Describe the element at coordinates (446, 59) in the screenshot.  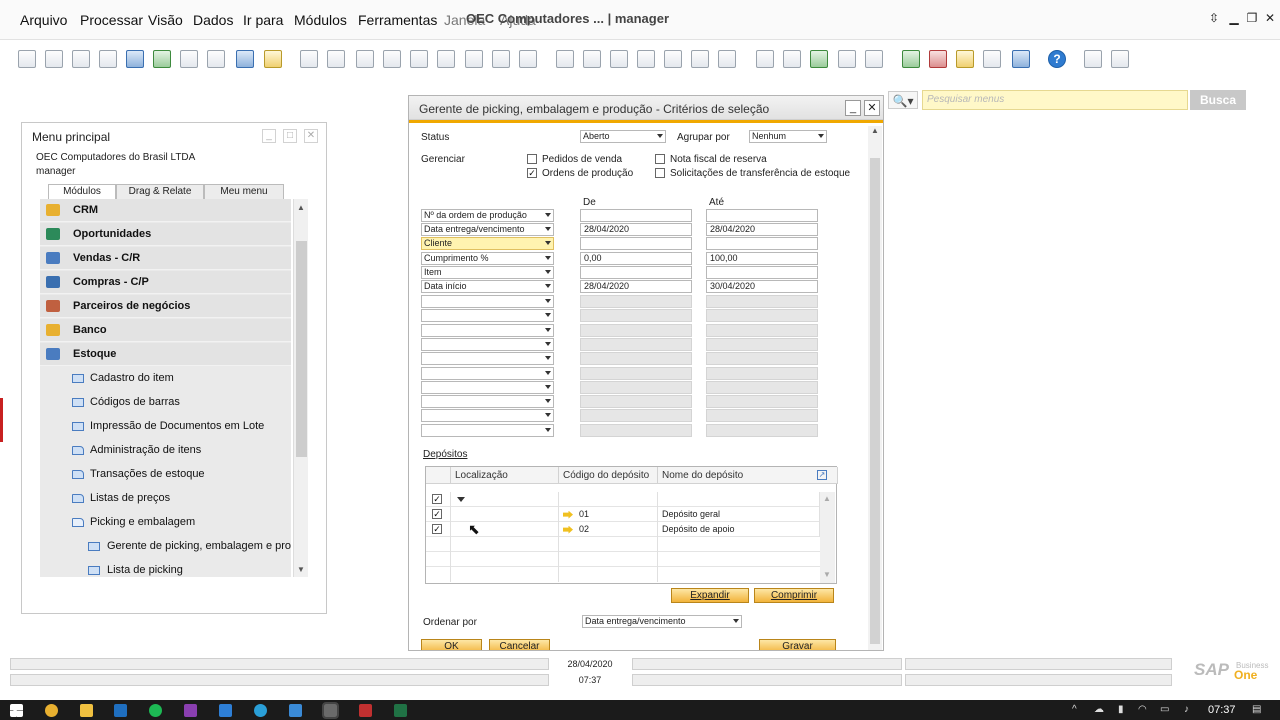
I see `last-record-icon` at that location.